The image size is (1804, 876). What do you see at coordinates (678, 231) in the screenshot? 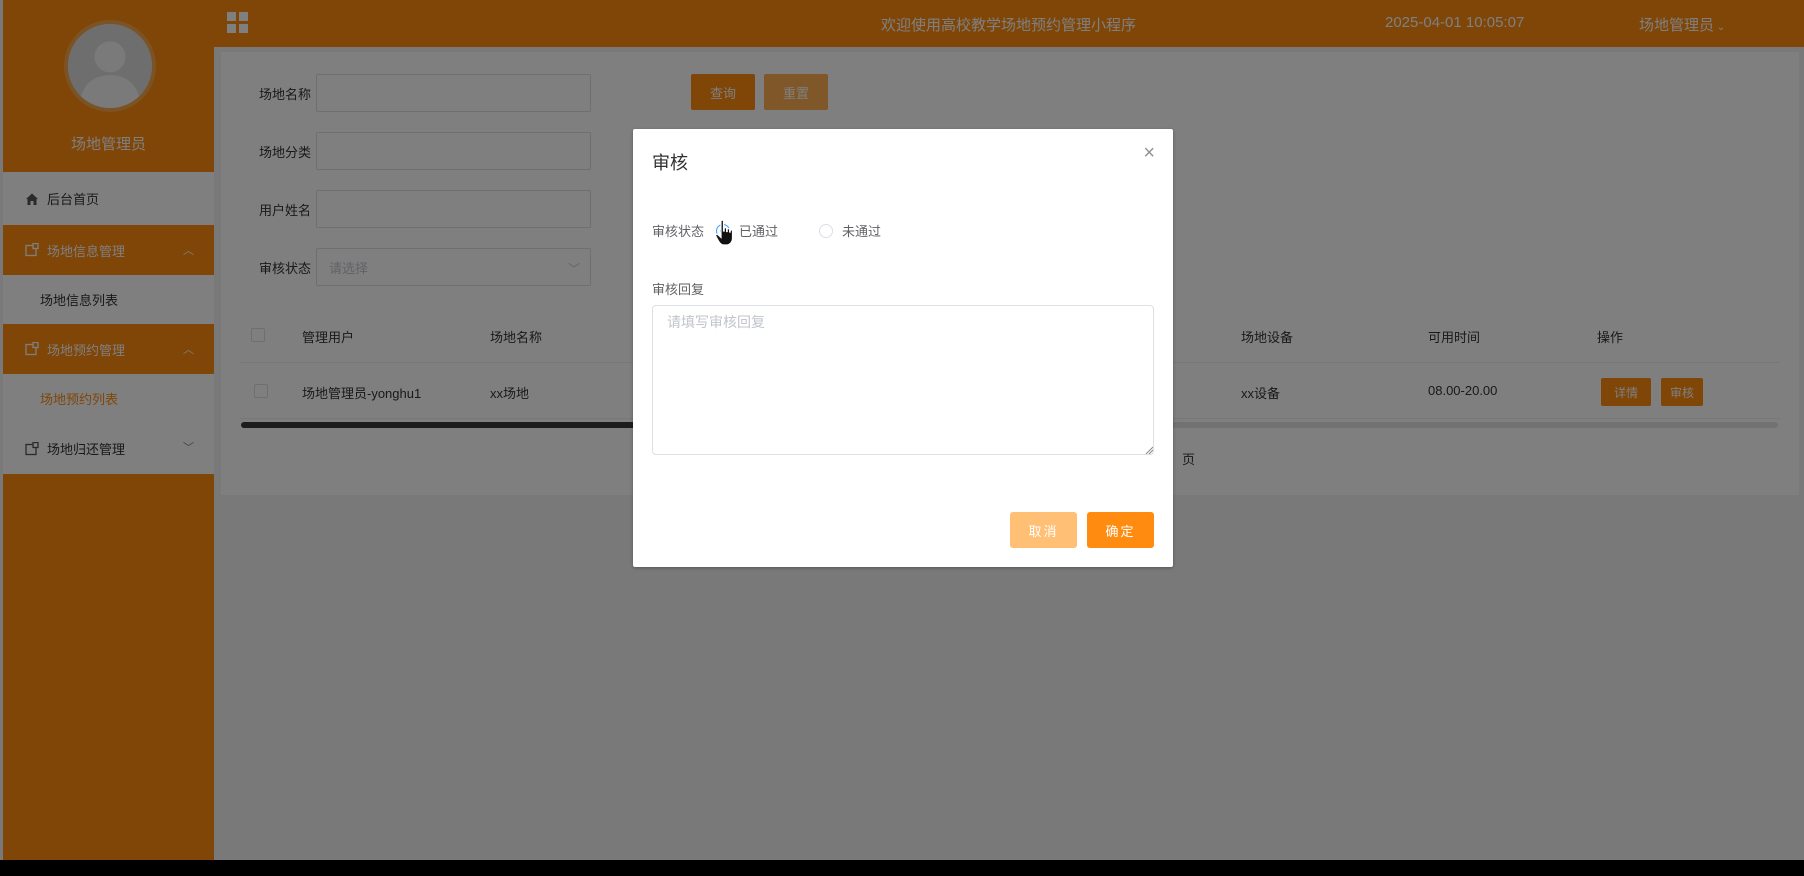
I see `review-status-label: 审核状态` at bounding box center [678, 231].